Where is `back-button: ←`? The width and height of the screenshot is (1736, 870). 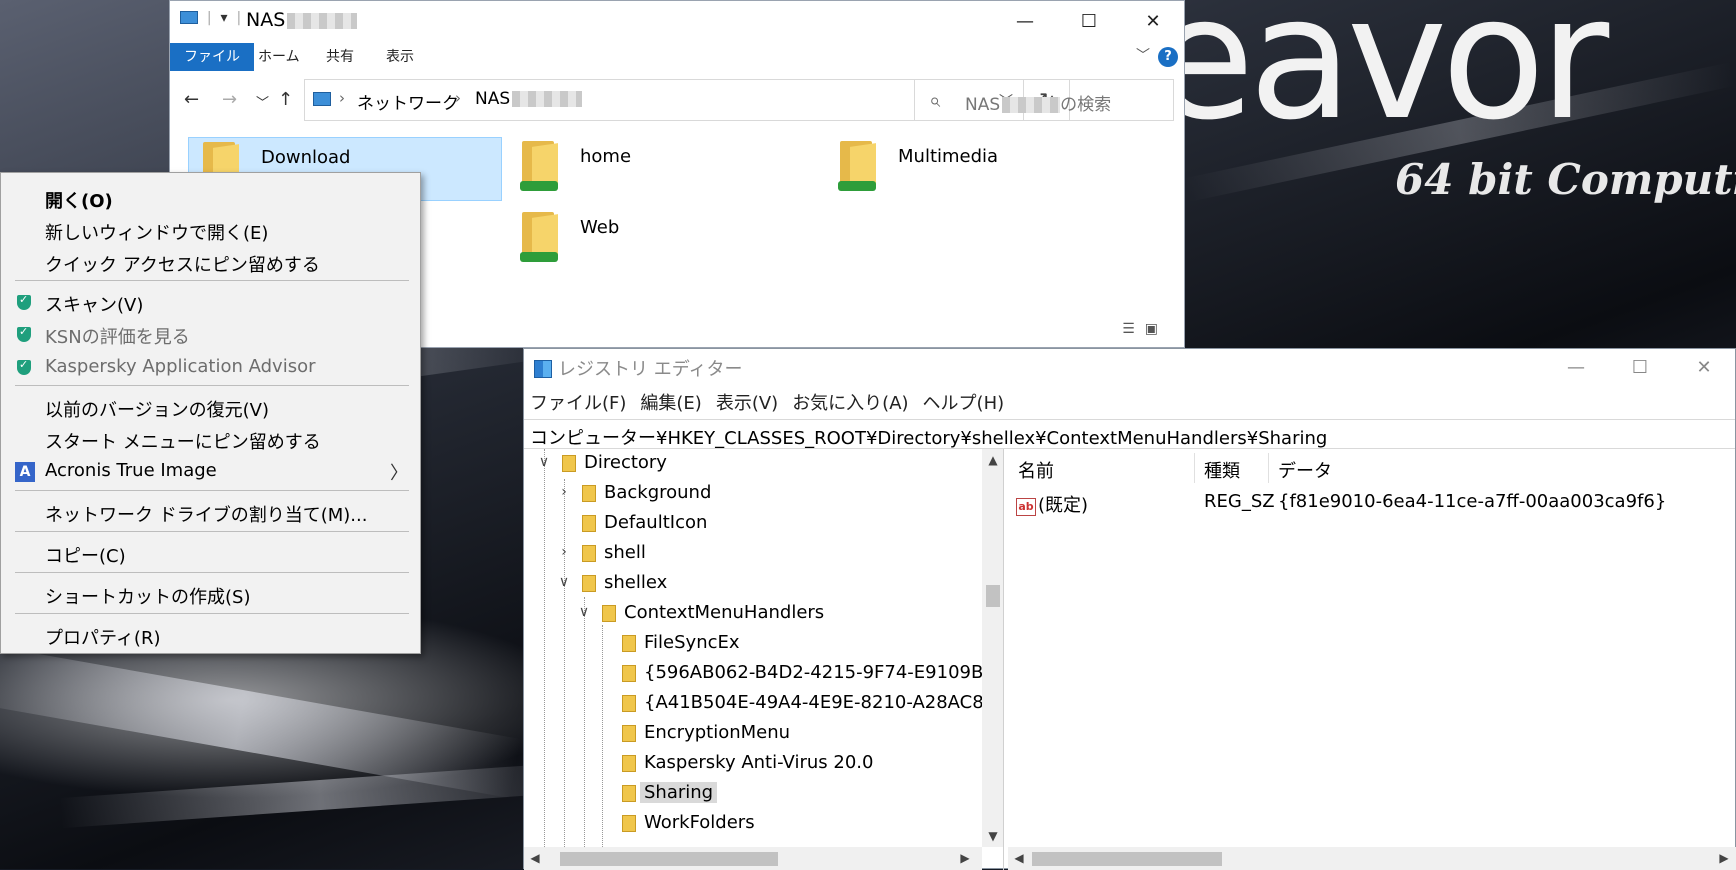 back-button: ← is located at coordinates (191, 99).